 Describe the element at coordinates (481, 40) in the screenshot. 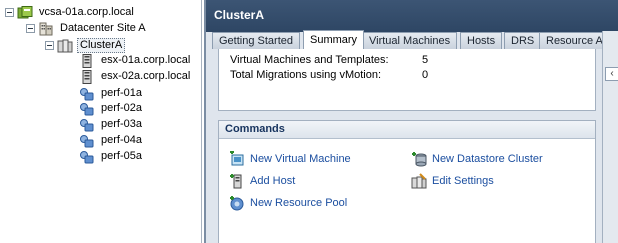

I see `tab-hosts: Hosts` at that location.